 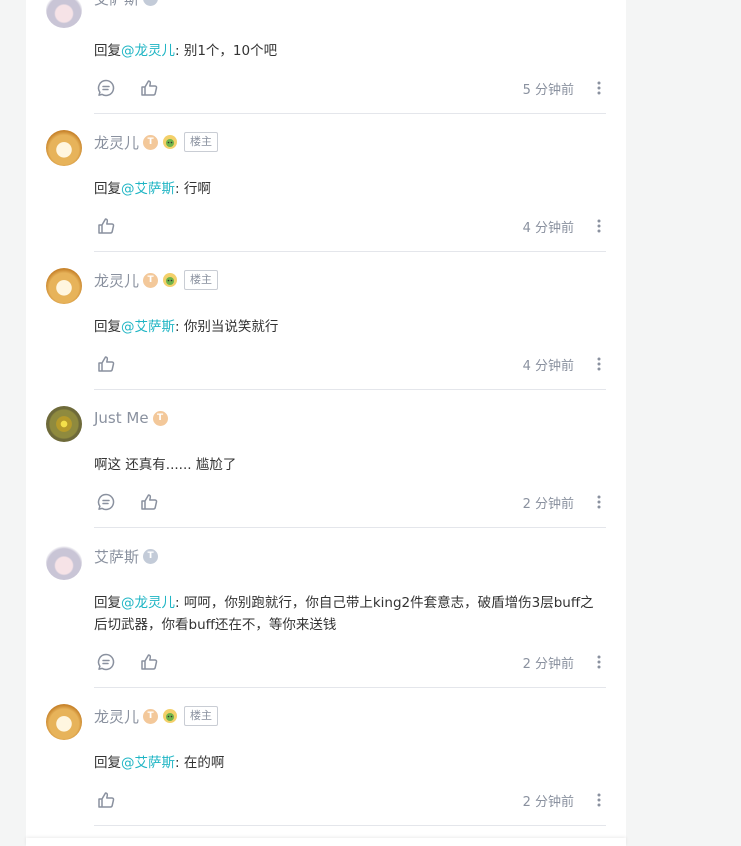 What do you see at coordinates (121, 418) in the screenshot?
I see `username: Just Me` at bounding box center [121, 418].